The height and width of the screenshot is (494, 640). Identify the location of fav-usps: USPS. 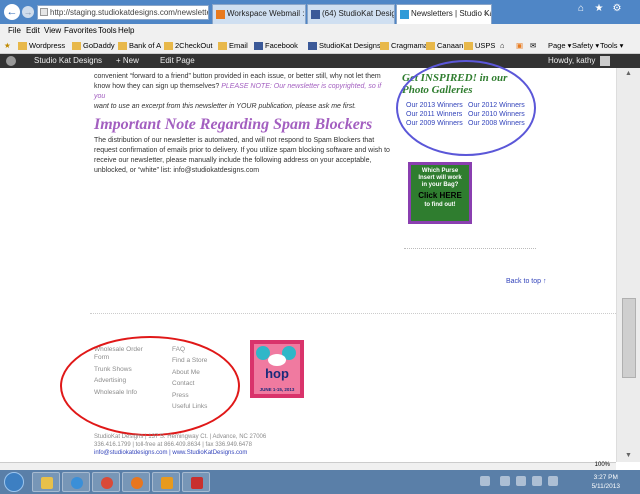
(479, 46).